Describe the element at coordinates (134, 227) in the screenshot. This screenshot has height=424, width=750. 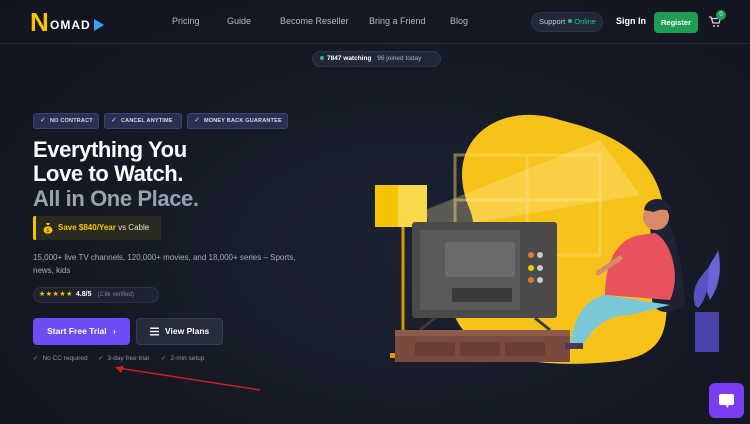
I see `savings-compare: vs Cable` at that location.